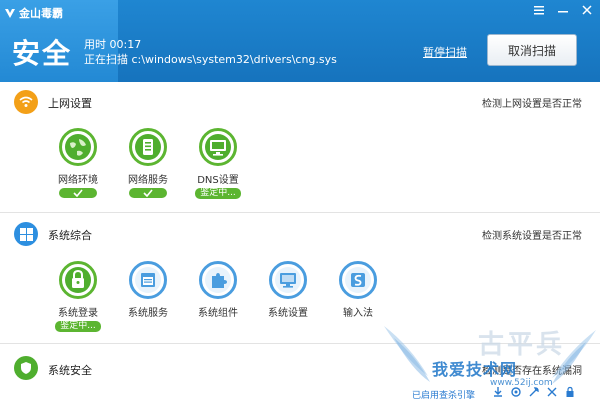  What do you see at coordinates (288, 313) in the screenshot?
I see `item-label: 系统设置` at bounding box center [288, 313].